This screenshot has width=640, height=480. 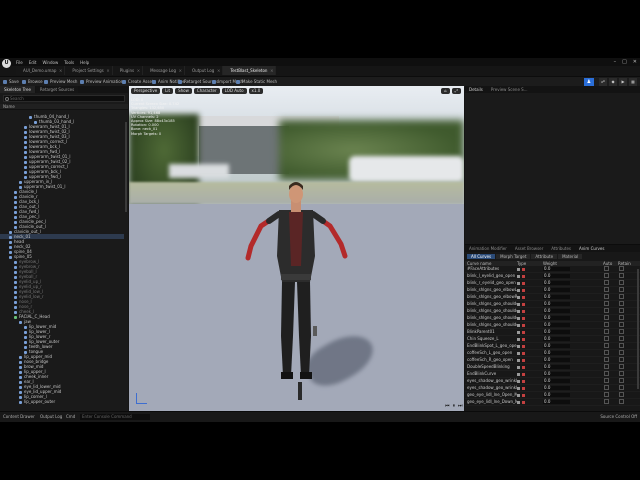 What do you see at coordinates (69, 62) in the screenshot?
I see `menu-tools: Tools` at bounding box center [69, 62].